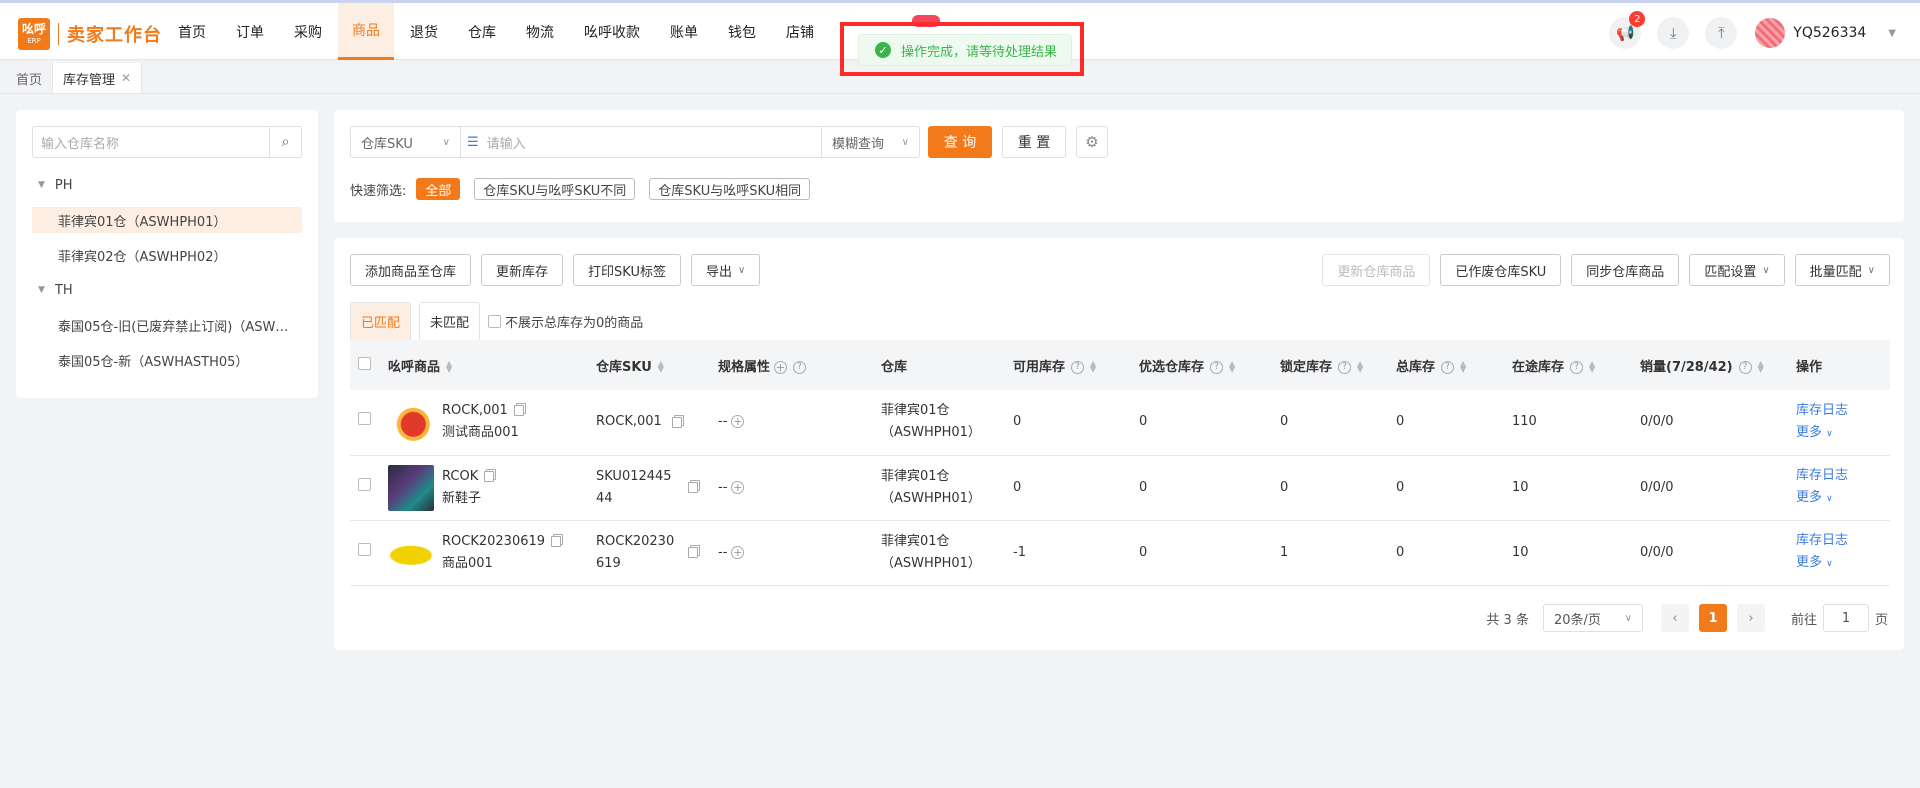 The image size is (1920, 788). I want to click on update-warehouse-product-button: 更新仓库商品, so click(1376, 270).